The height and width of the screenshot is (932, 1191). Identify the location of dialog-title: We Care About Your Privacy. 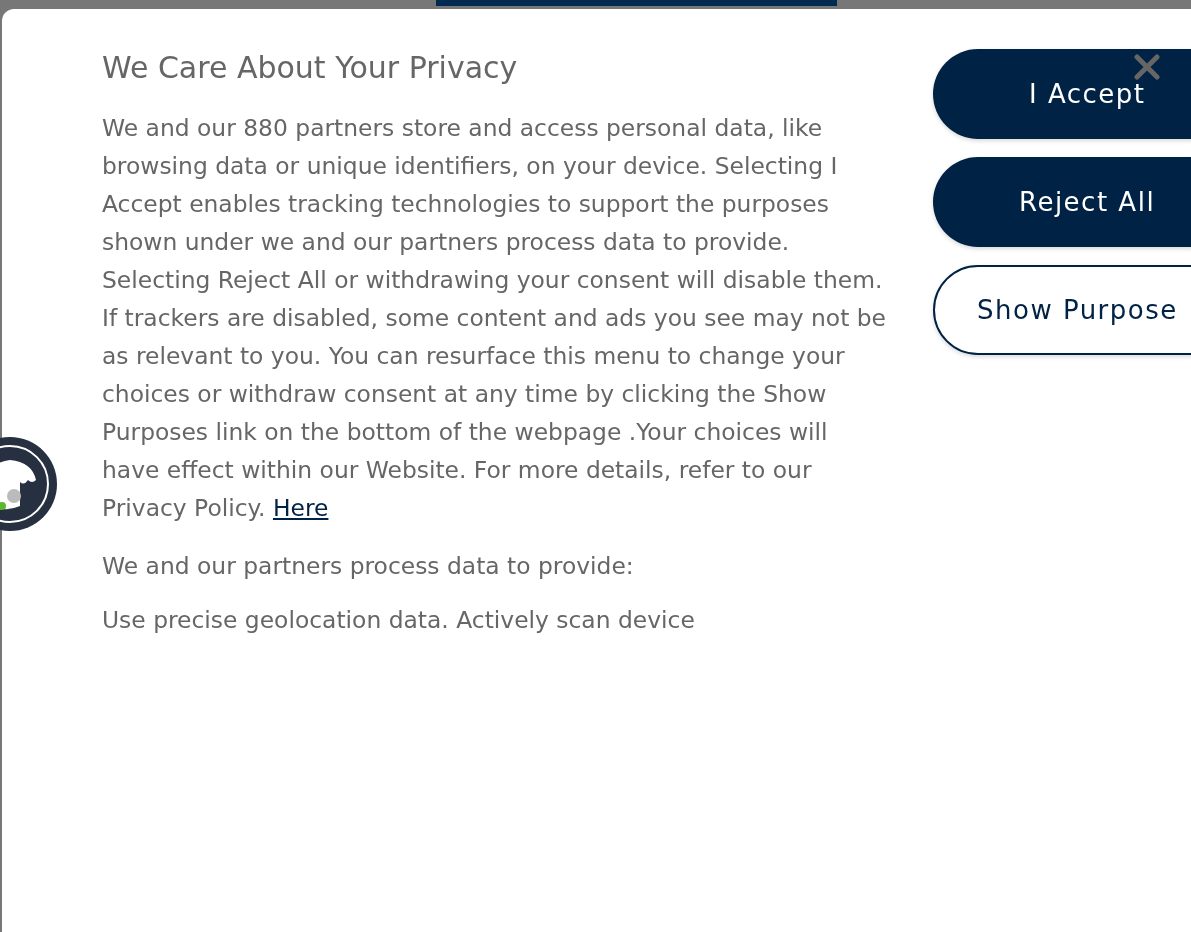
(310, 68).